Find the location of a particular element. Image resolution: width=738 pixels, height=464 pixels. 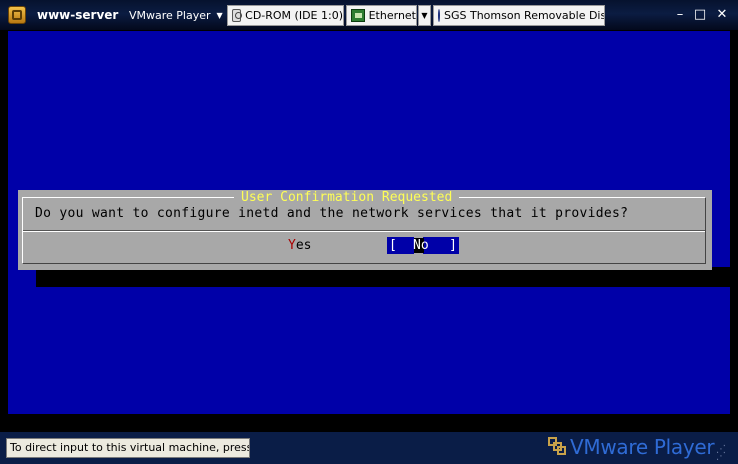

removable-disk-device-button: SGS Thomson Removable Disk is located at coordinates (519, 15).